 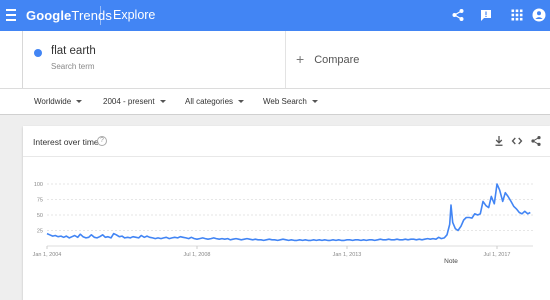 What do you see at coordinates (197, 255) in the screenshot?
I see `x-tick-label: Jul 1, 2008` at bounding box center [197, 255].